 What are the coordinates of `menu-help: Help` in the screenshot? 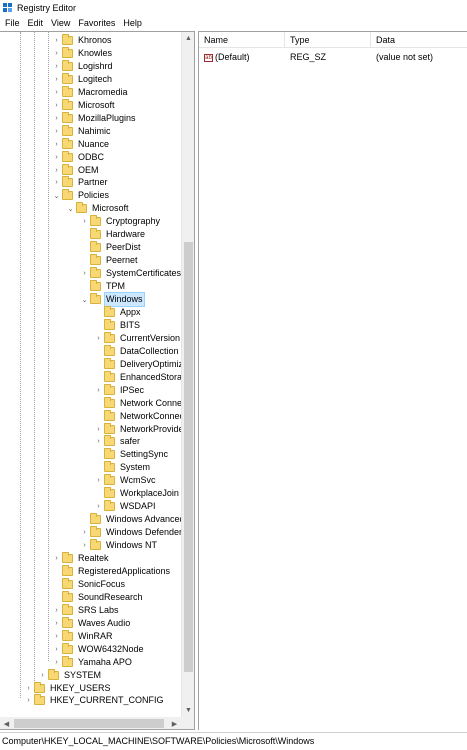 It's located at (132, 23).